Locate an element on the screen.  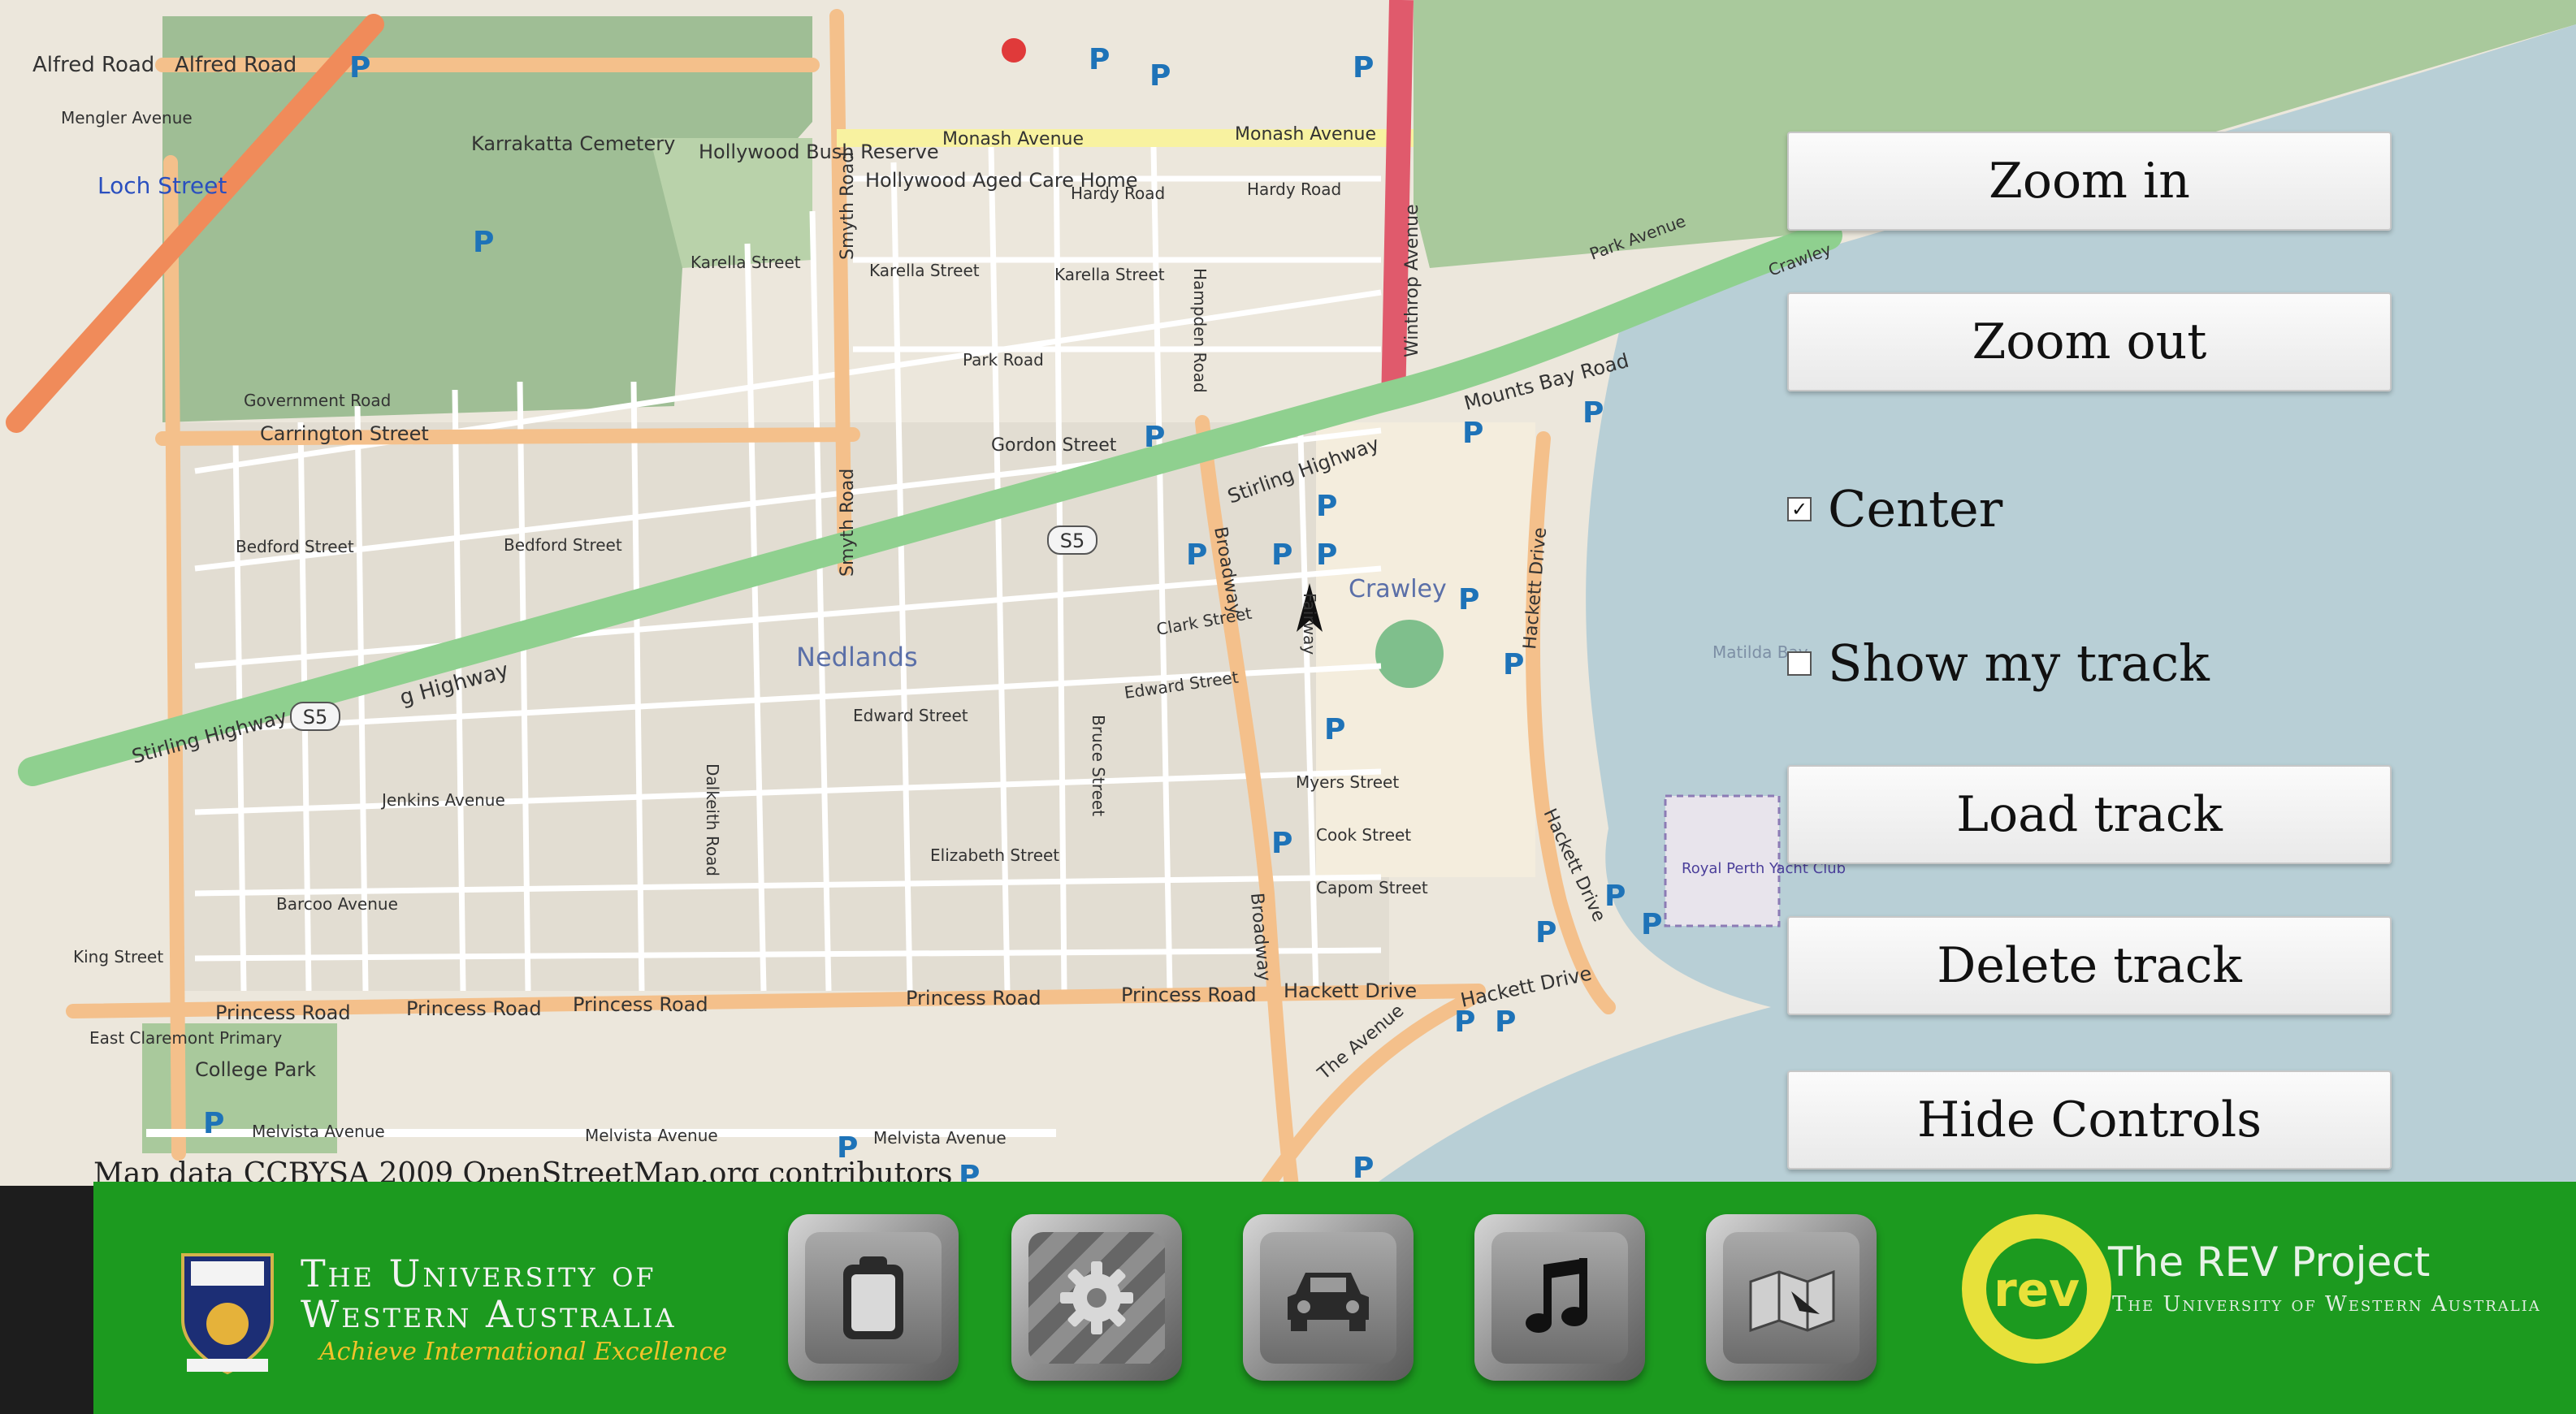
university-motto: Achieve International Excellence is located at coordinates (523, 1352).